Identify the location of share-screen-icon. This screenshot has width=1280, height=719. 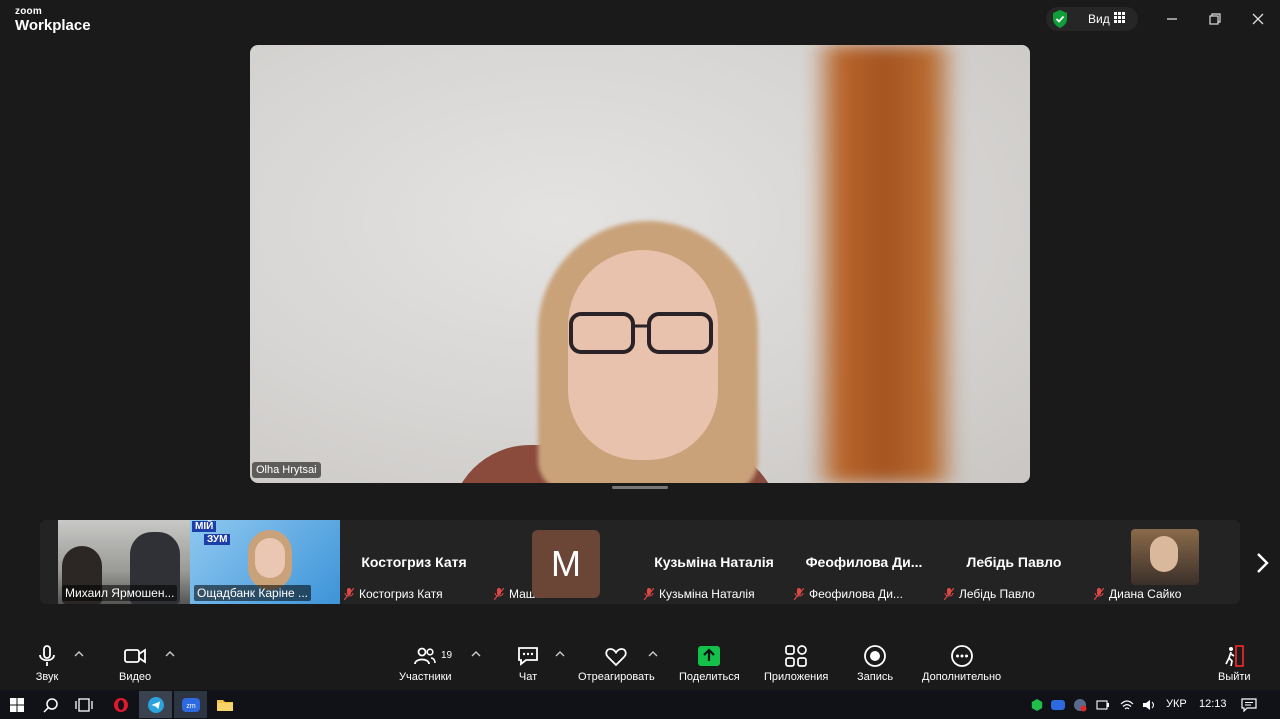
(709, 656).